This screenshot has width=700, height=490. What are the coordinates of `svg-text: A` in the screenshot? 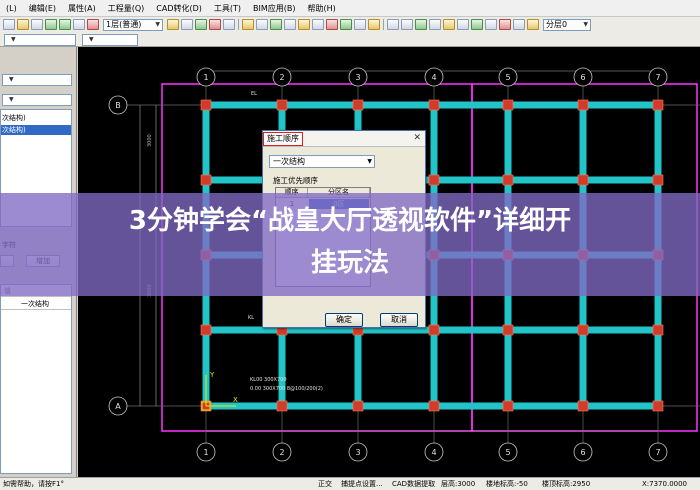 It's located at (118, 406).